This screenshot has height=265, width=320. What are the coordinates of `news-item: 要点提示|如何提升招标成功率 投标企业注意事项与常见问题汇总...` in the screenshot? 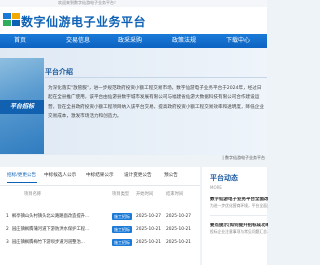 It's located at (239, 228).